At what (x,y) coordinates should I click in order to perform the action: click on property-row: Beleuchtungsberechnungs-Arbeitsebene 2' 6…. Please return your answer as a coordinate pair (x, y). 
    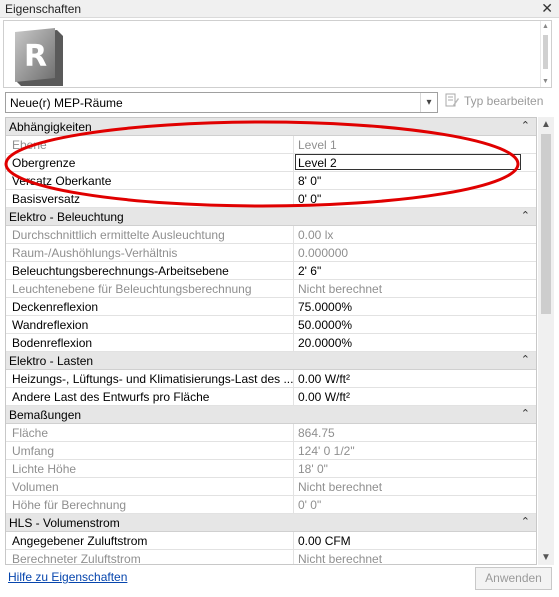
    Looking at the image, I should click on (271, 271).